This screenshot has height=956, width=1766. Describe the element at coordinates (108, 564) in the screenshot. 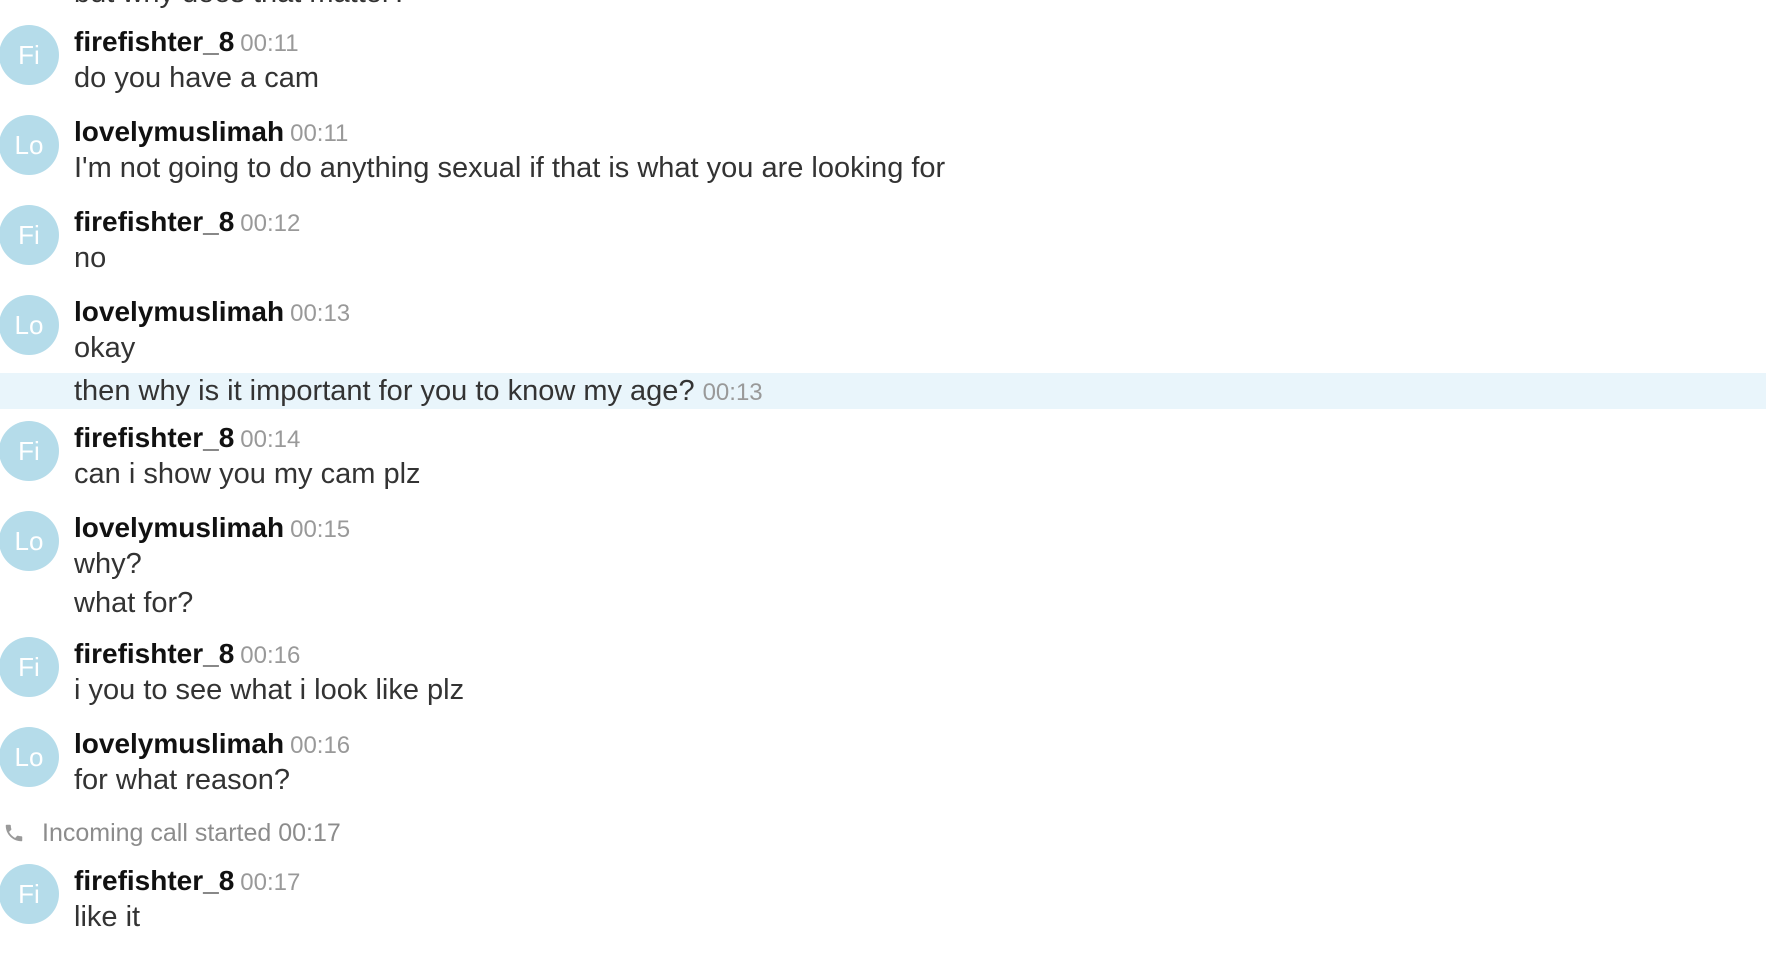

I see `message-text: why?` at that location.